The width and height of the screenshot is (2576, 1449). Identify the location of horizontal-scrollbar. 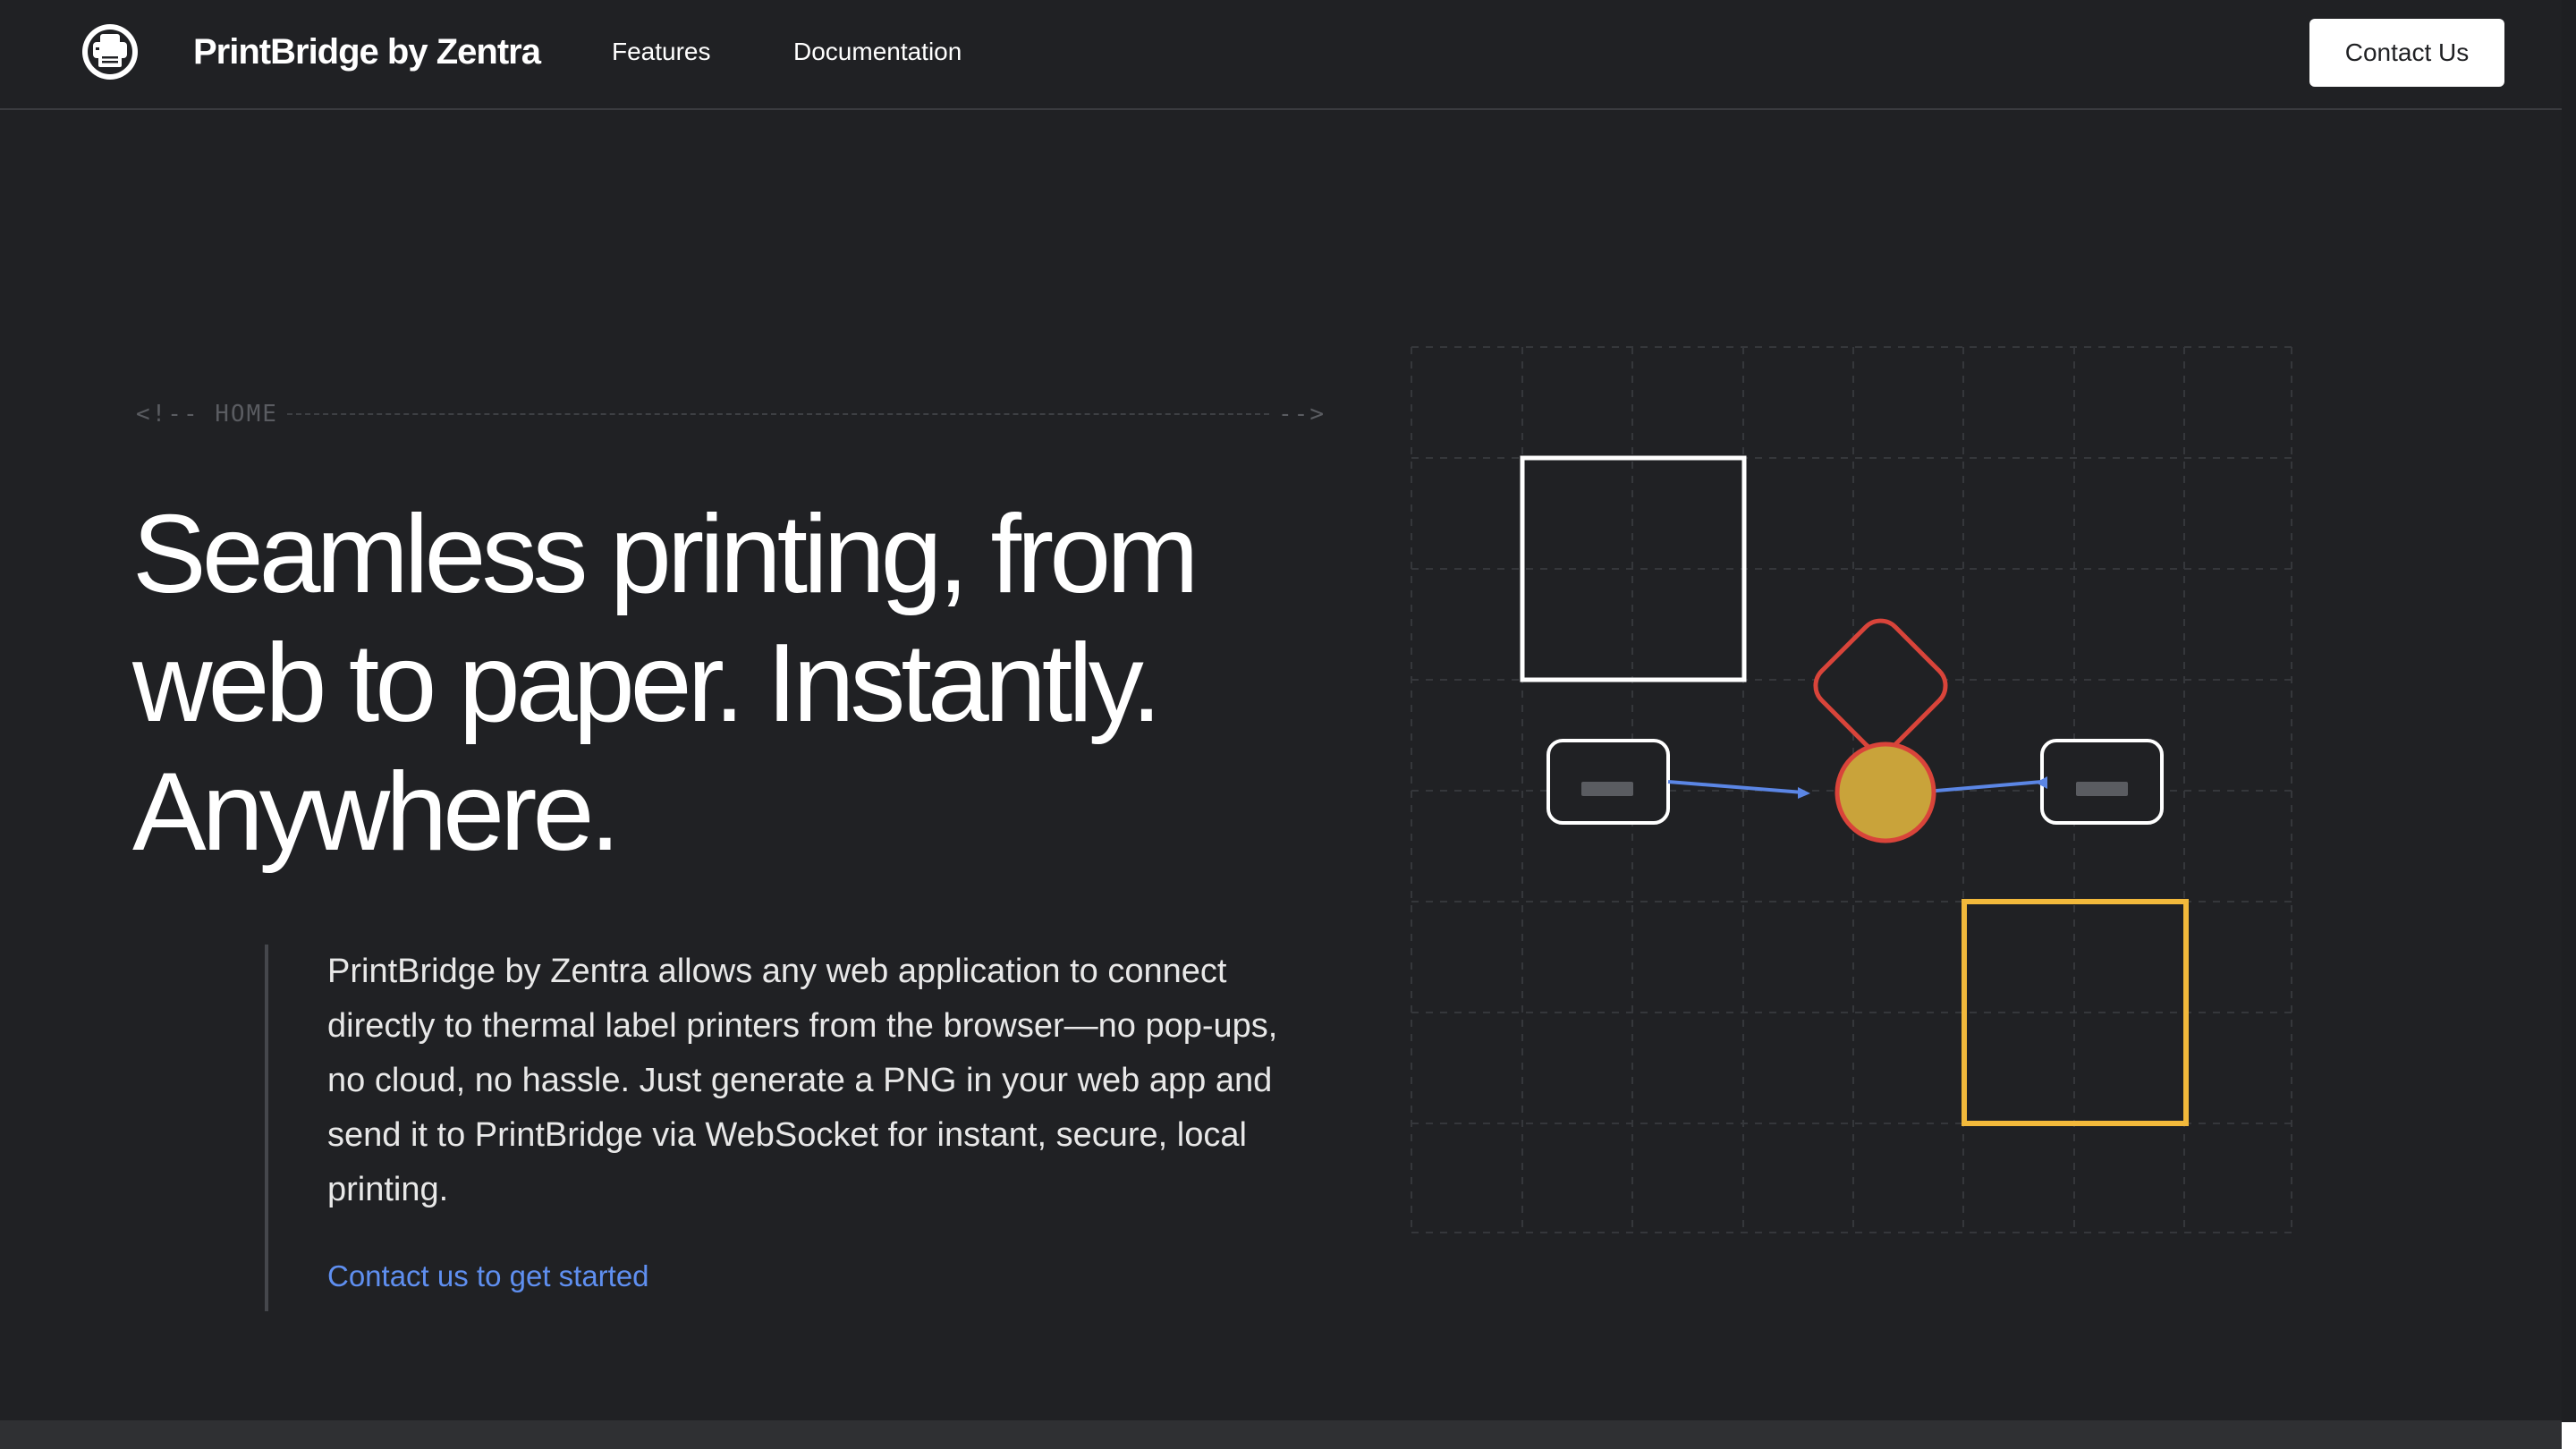
(1281, 1434).